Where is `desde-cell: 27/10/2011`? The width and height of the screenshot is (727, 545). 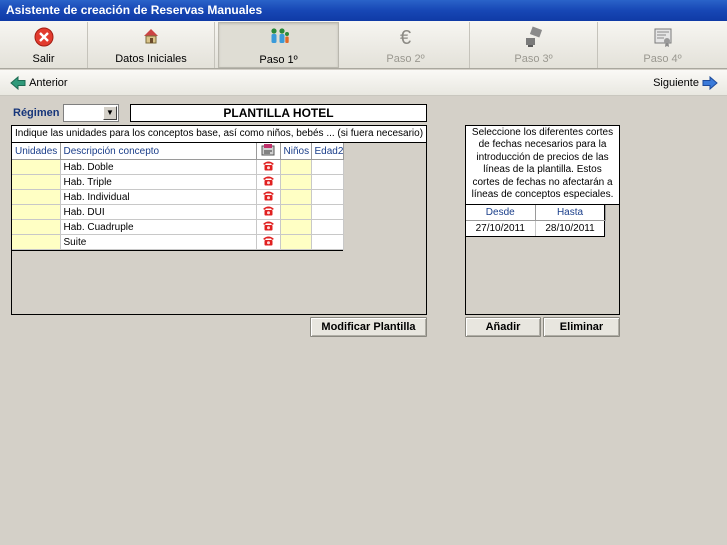 desde-cell: 27/10/2011 is located at coordinates (501, 228).